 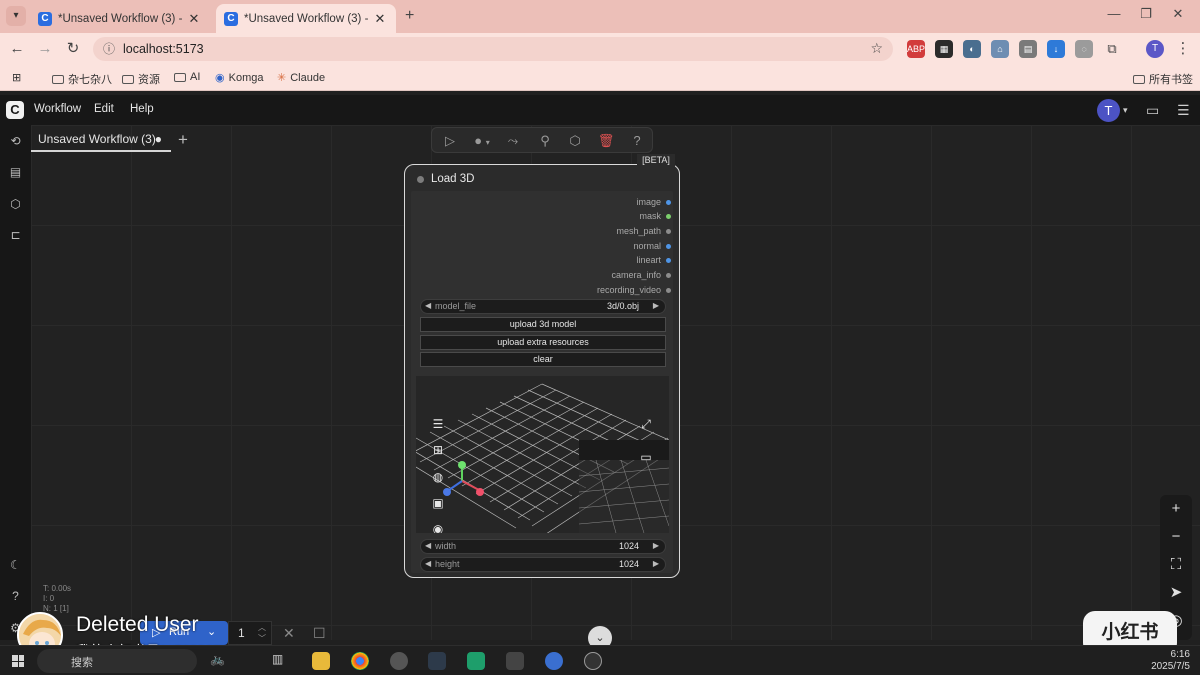 I want to click on output-slot-recording-video: recording_video, so click(x=634, y=290).